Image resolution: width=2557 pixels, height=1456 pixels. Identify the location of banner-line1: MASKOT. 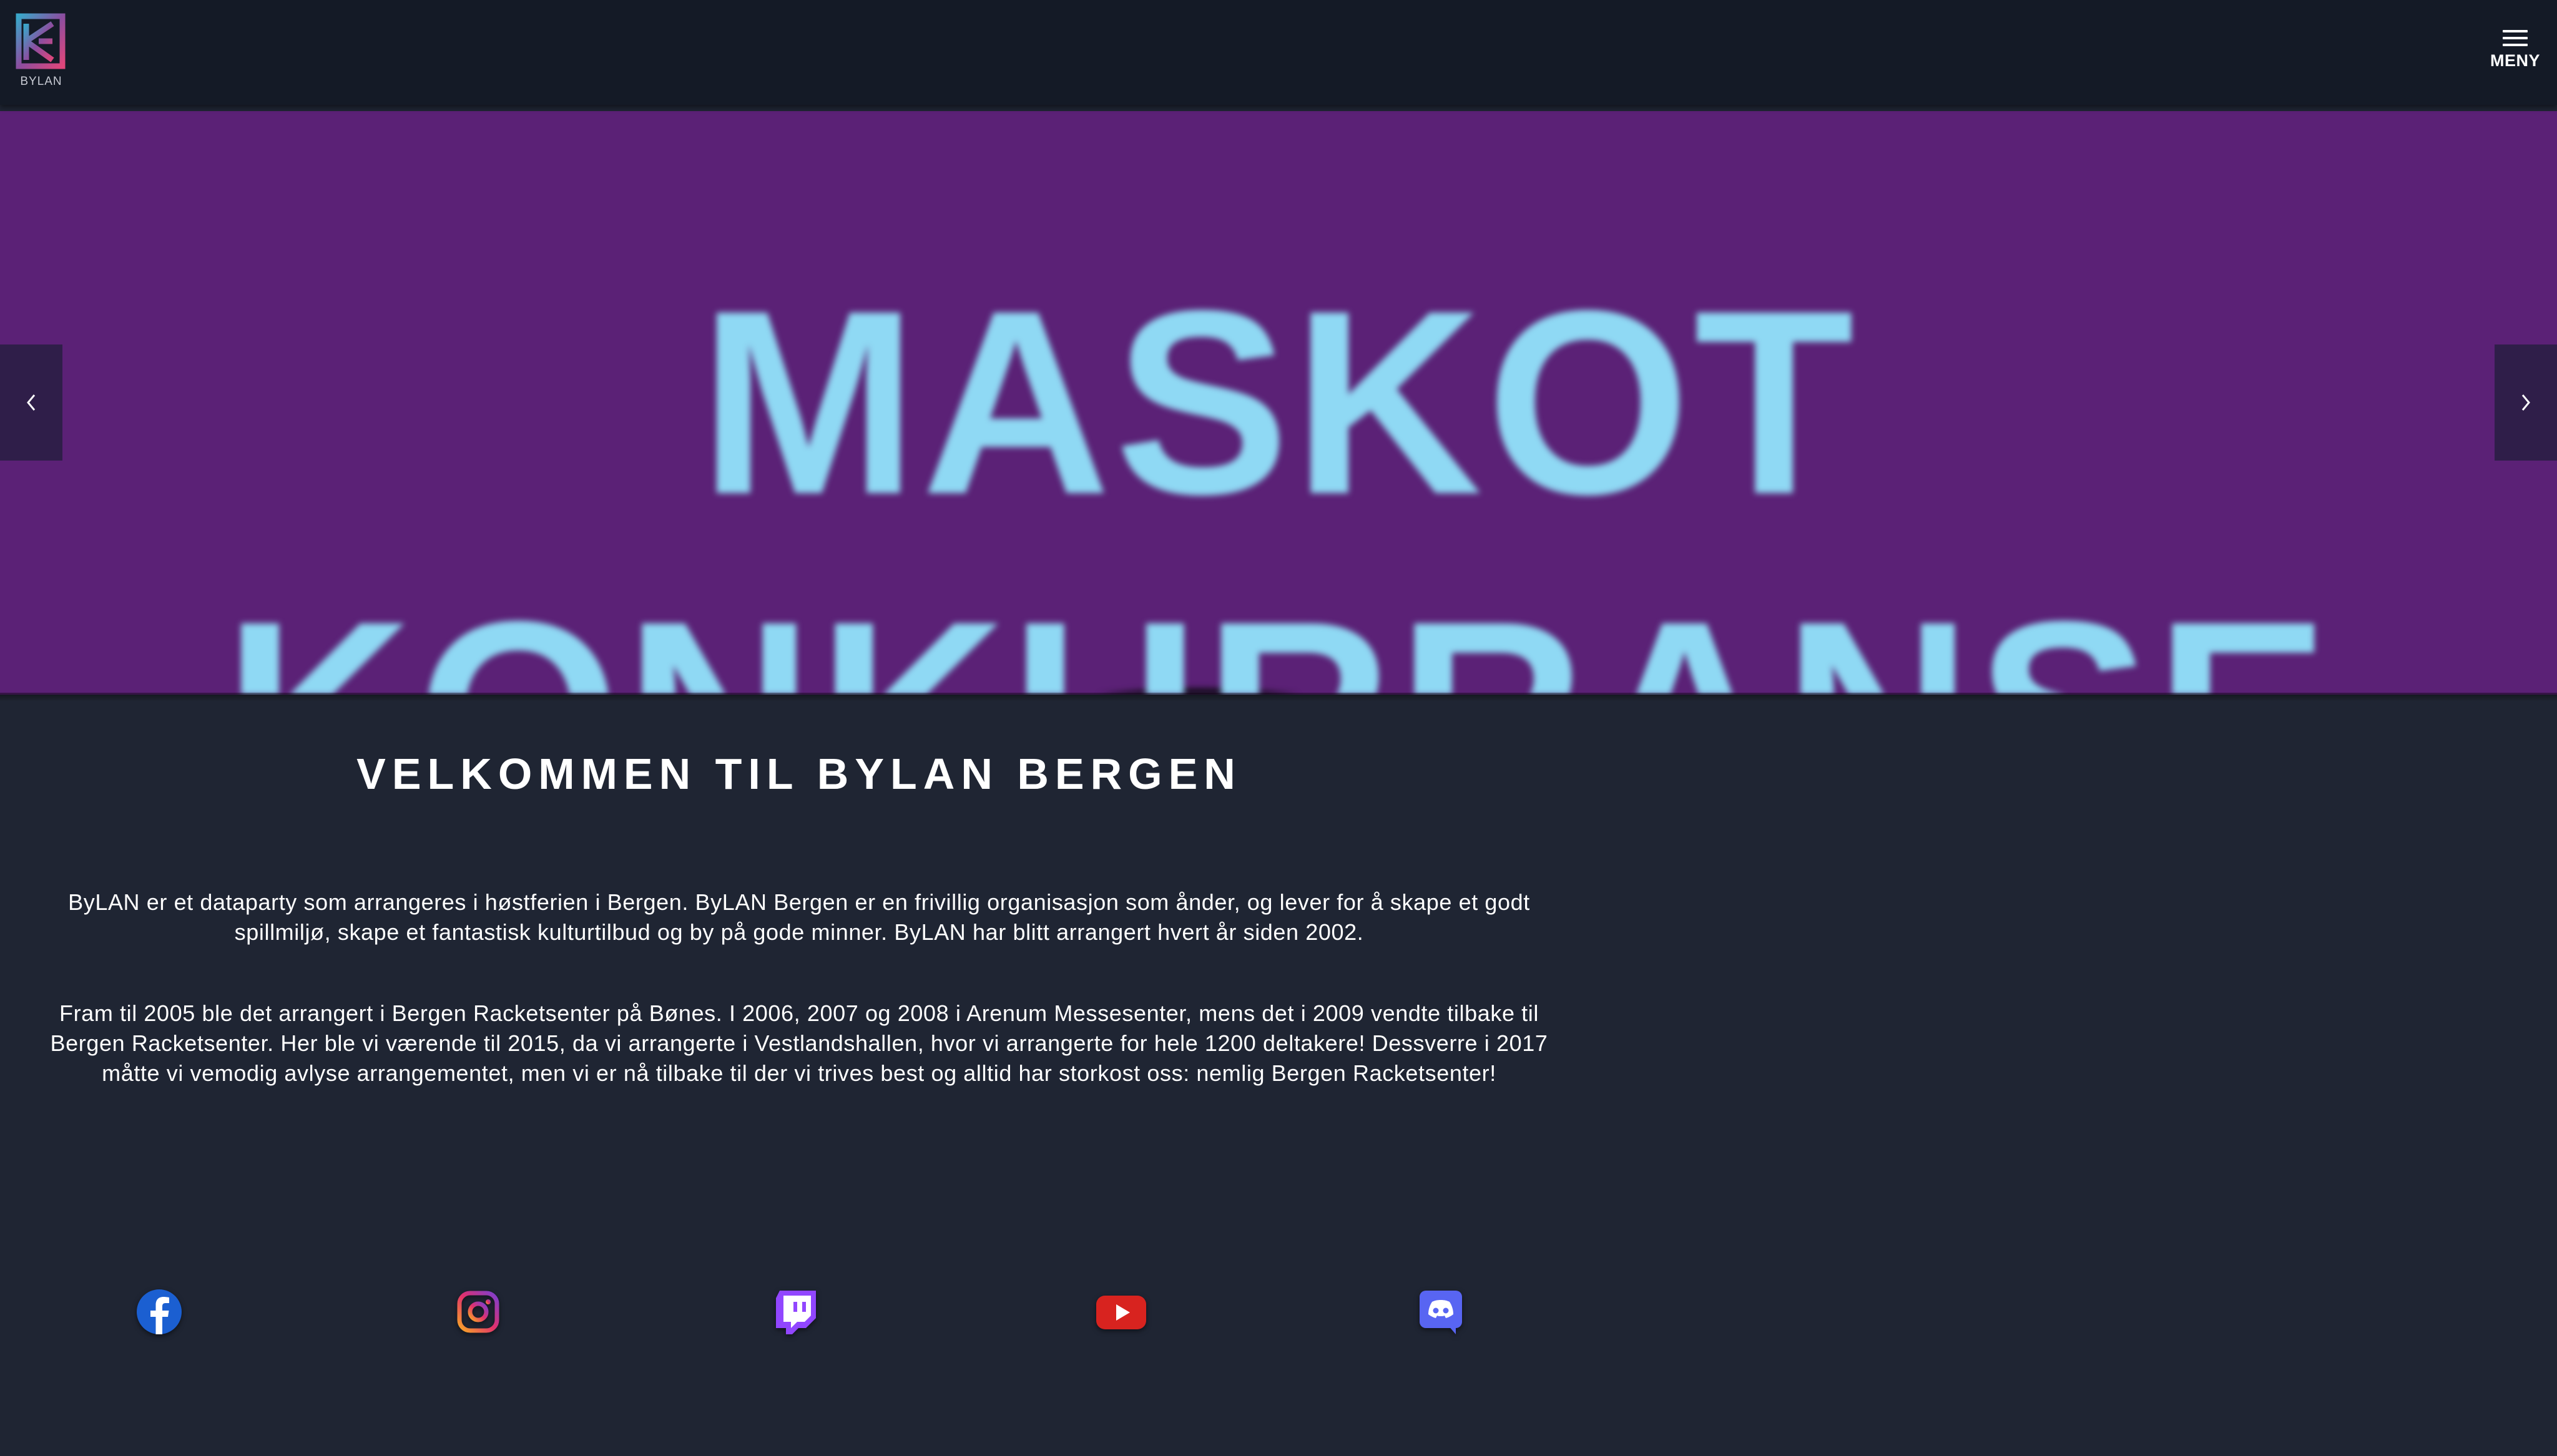
(1278, 403).